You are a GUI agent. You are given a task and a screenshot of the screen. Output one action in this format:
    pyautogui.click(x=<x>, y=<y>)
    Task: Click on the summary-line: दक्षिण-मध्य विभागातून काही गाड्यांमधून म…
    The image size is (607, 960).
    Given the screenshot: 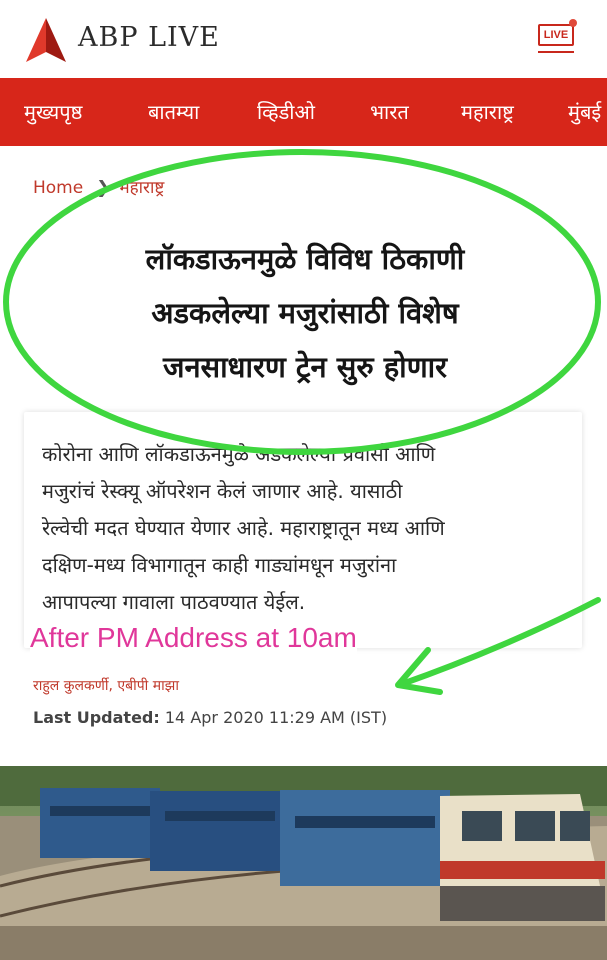 What is the action you would take?
    pyautogui.click(x=219, y=565)
    